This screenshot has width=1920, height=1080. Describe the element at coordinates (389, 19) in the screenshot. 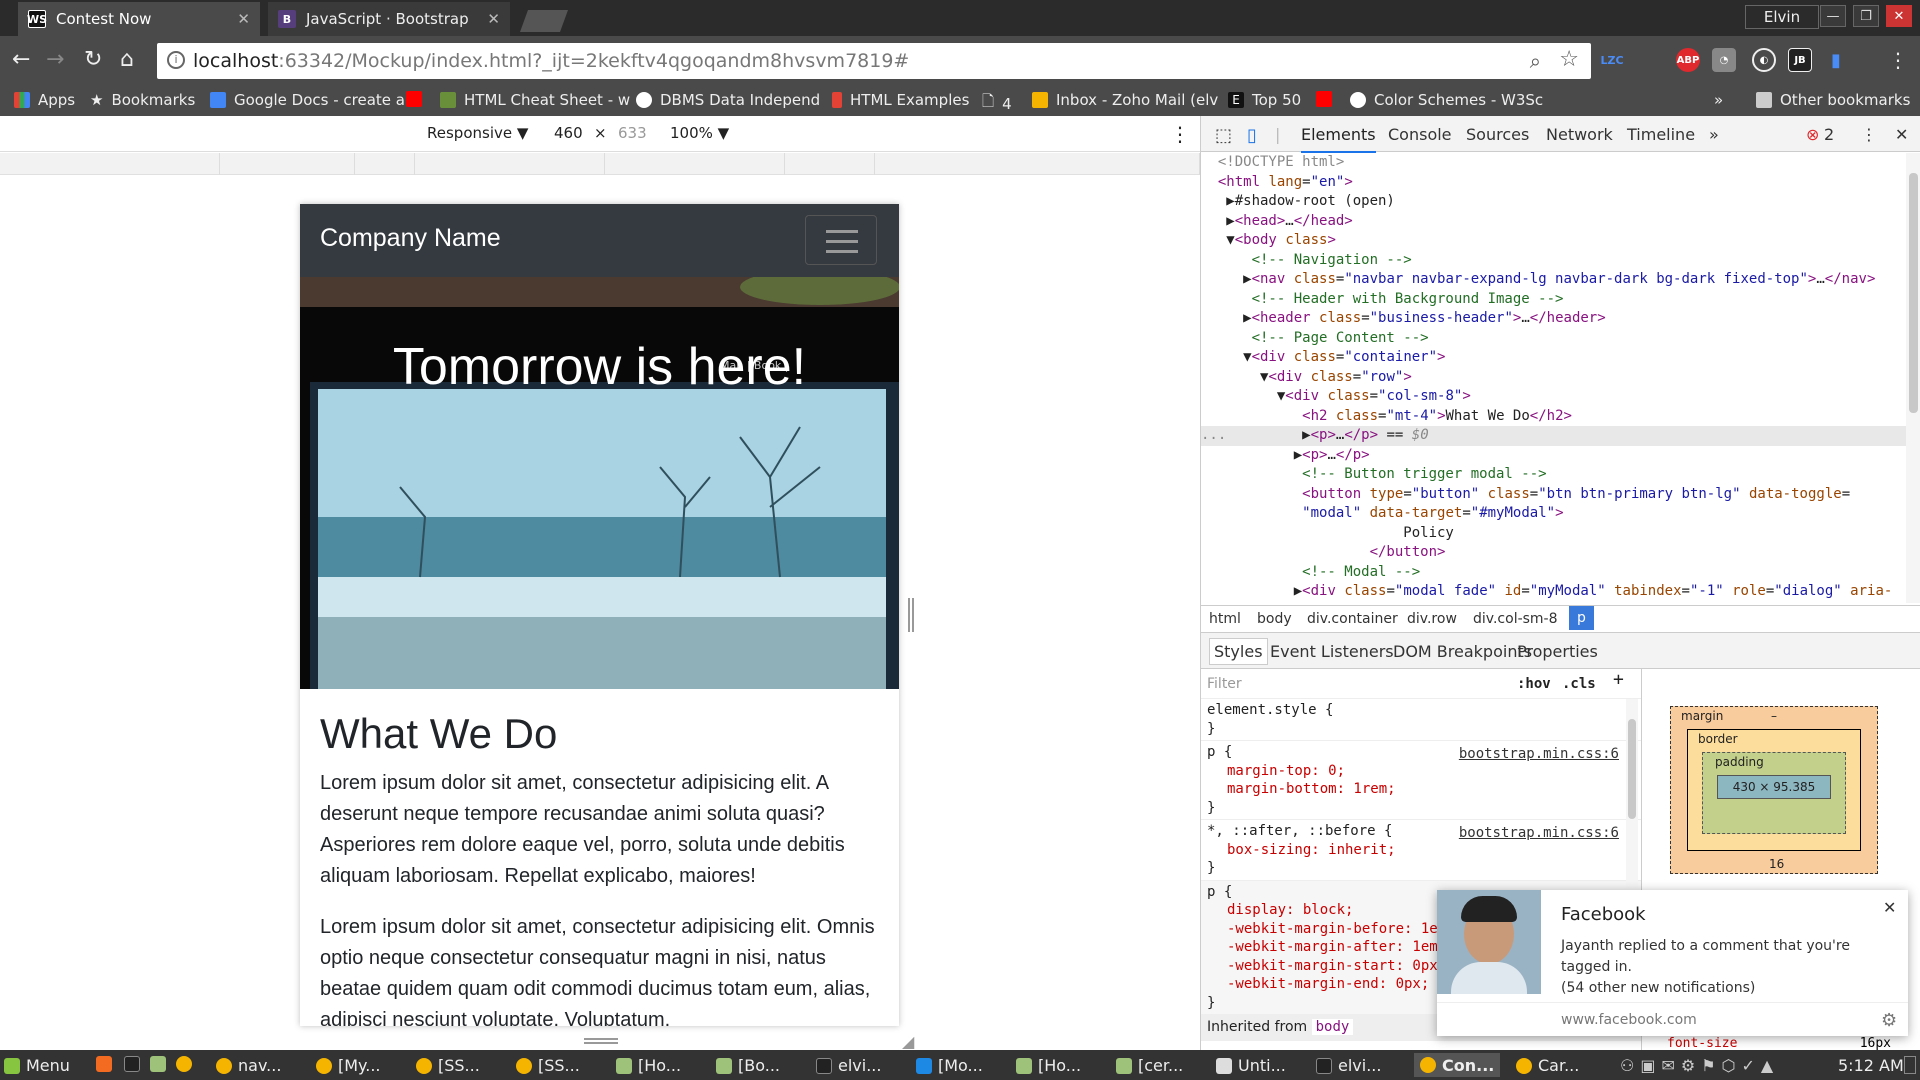

I see `tab-javascript-bootstrap: B JavaScript · Bootstrap ✕` at that location.